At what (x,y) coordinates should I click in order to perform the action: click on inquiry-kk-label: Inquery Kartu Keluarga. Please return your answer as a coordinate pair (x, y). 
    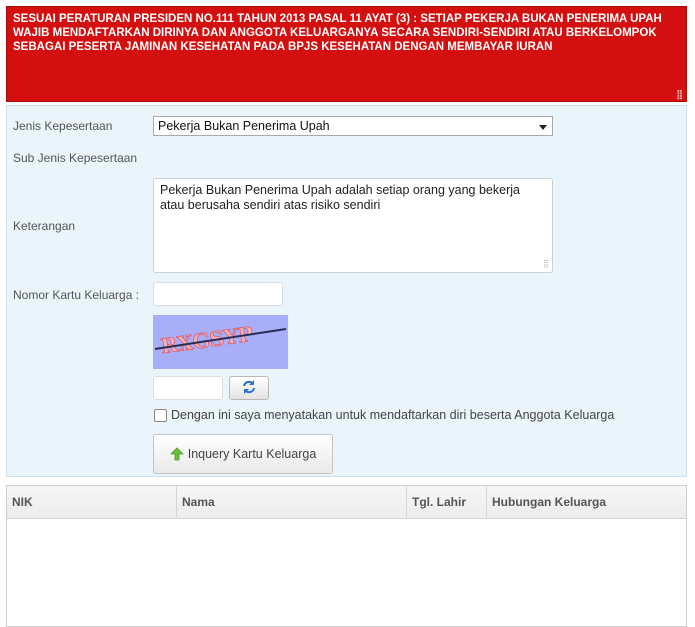
    Looking at the image, I should click on (252, 454).